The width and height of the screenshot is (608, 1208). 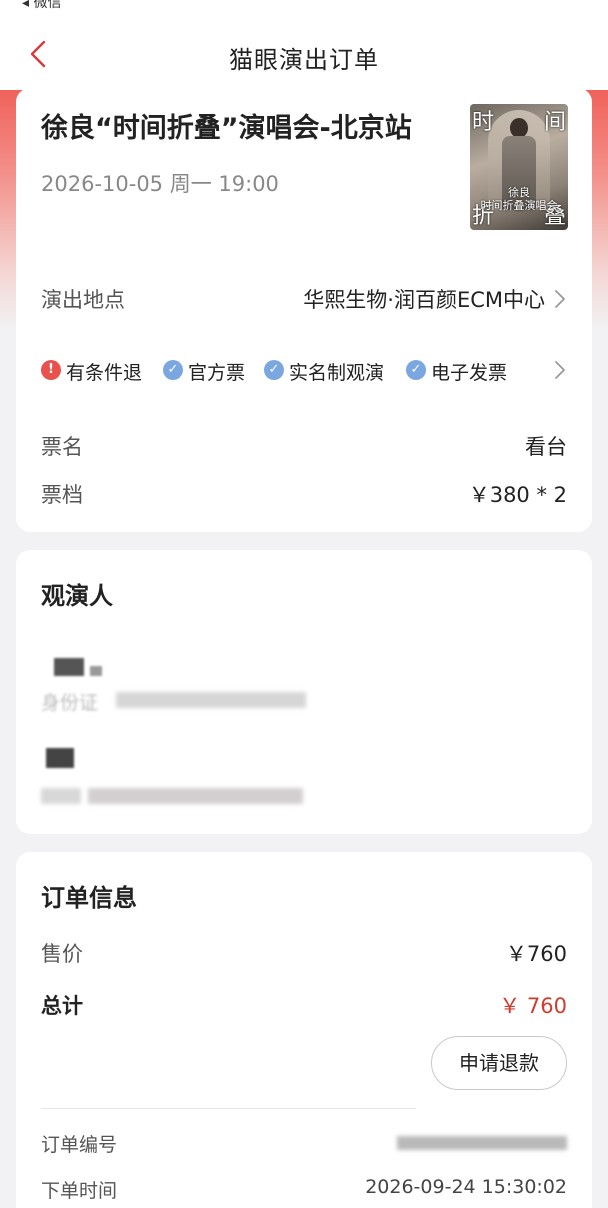 What do you see at coordinates (499, 1063) in the screenshot?
I see `apply-refund-button: 申请退款` at bounding box center [499, 1063].